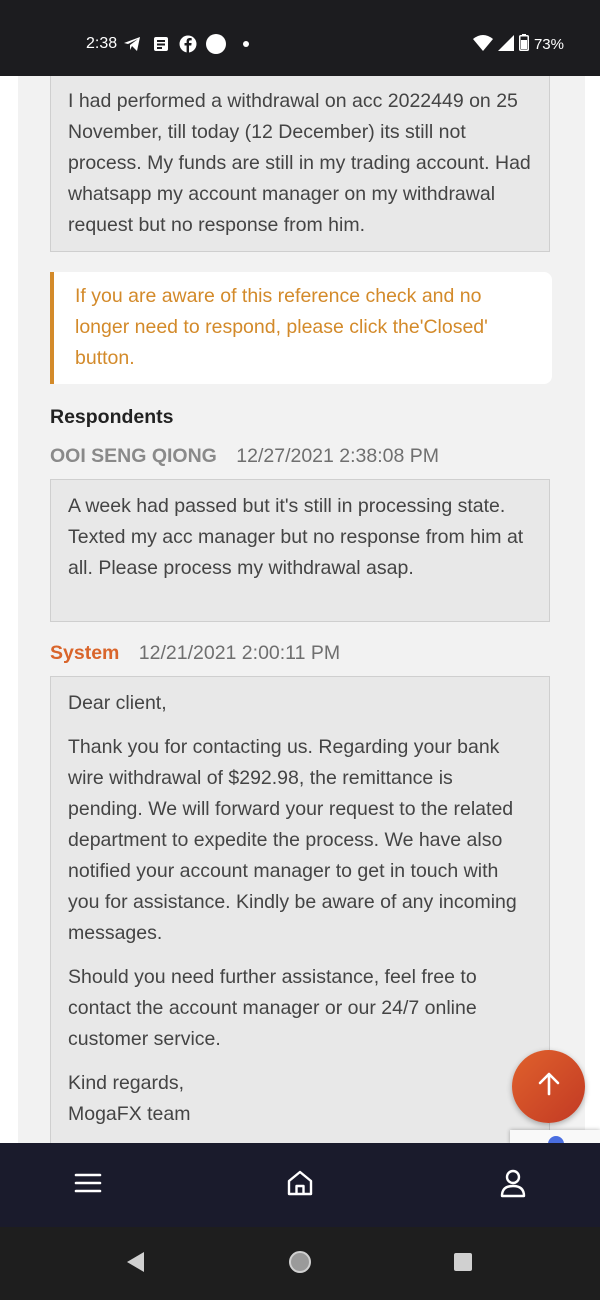 The height and width of the screenshot is (1300, 600). I want to click on status-time: 2:38, so click(102, 43).